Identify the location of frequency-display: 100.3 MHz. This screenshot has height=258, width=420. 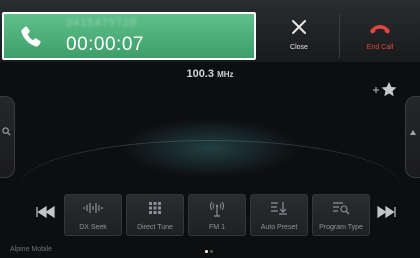
(210, 74).